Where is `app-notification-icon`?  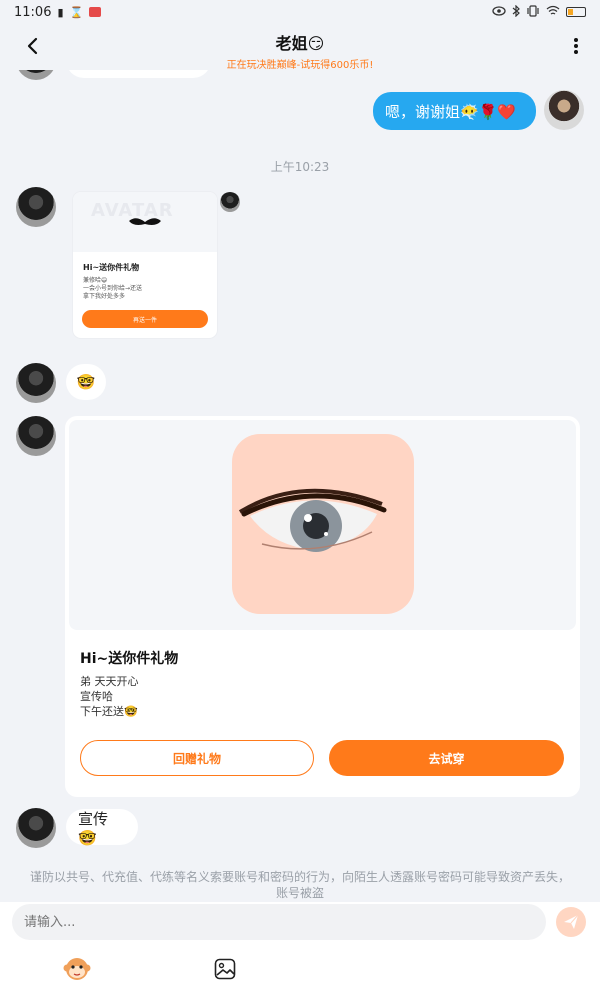
app-notification-icon is located at coordinates (95, 12).